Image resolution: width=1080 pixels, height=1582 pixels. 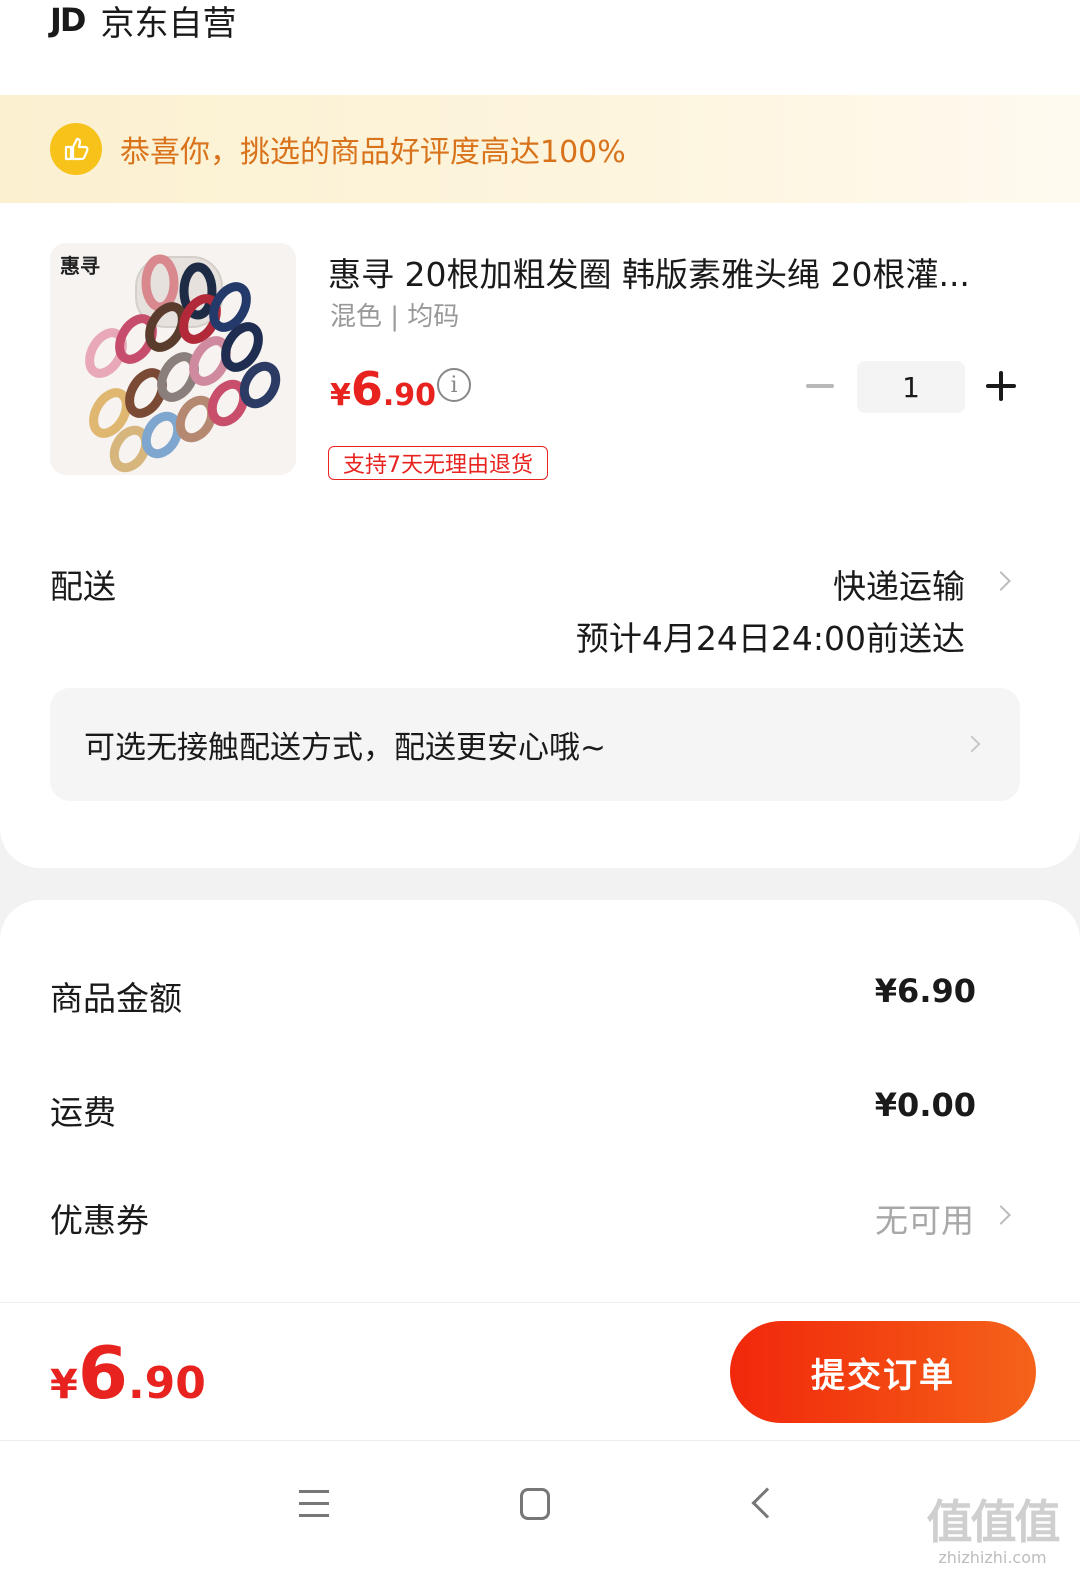 I want to click on shop-header: JD 京东自营, so click(x=143, y=22).